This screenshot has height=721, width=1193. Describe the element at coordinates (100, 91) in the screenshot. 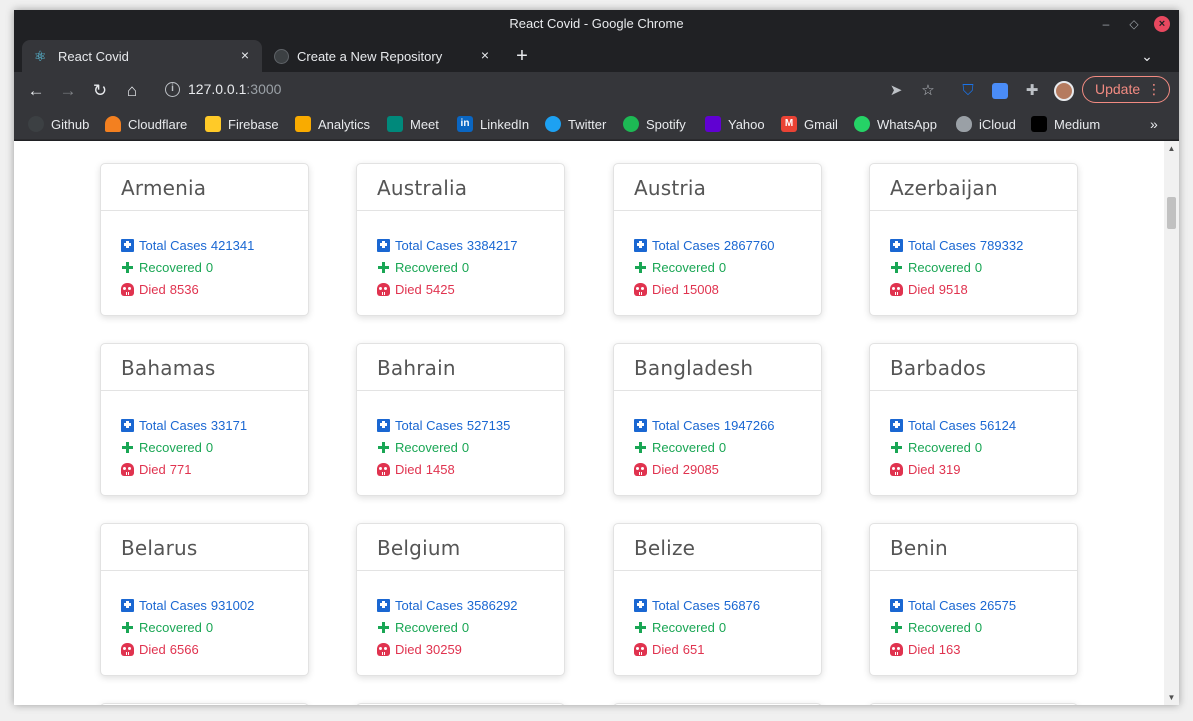

I see `reload-icon: ↻` at that location.